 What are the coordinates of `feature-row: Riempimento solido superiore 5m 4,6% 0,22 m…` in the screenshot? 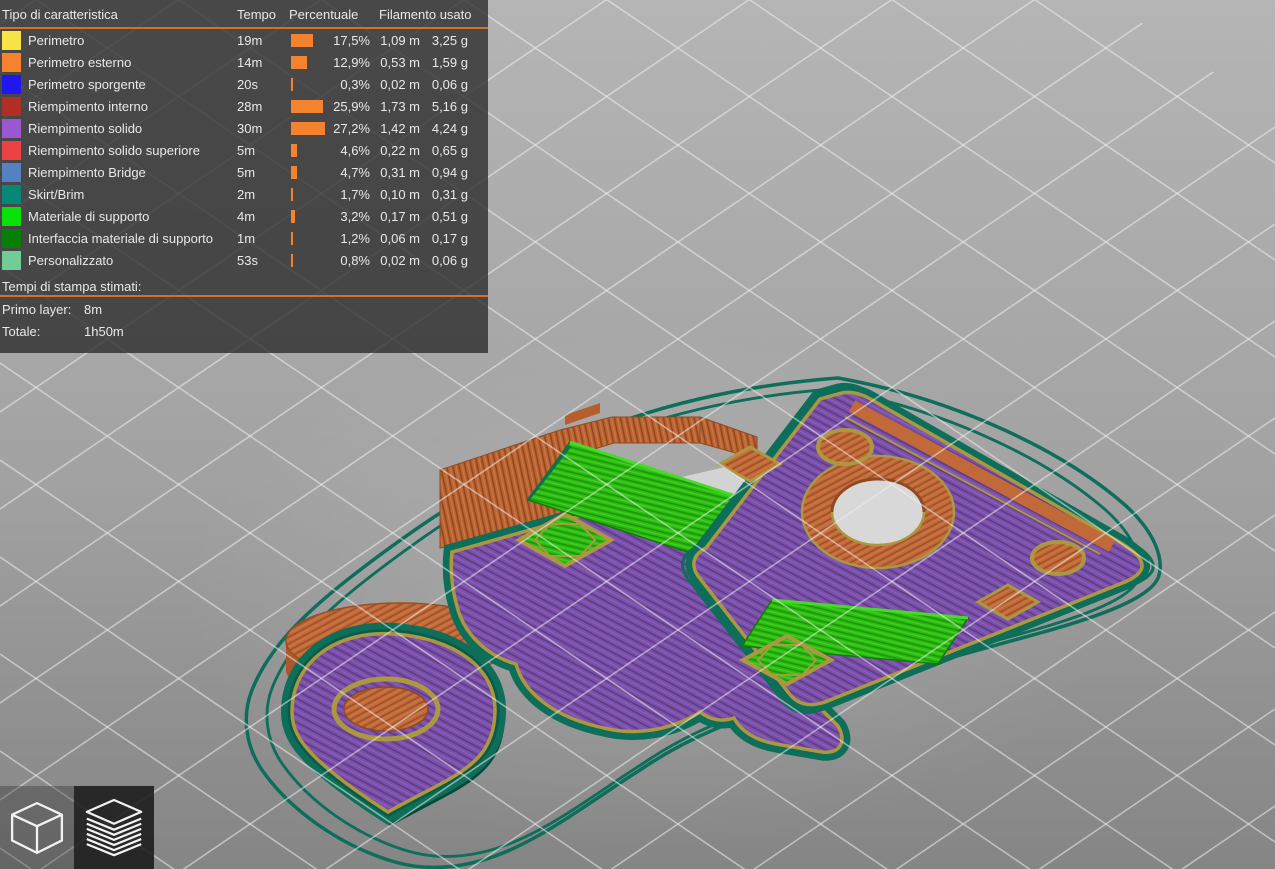 It's located at (244, 151).